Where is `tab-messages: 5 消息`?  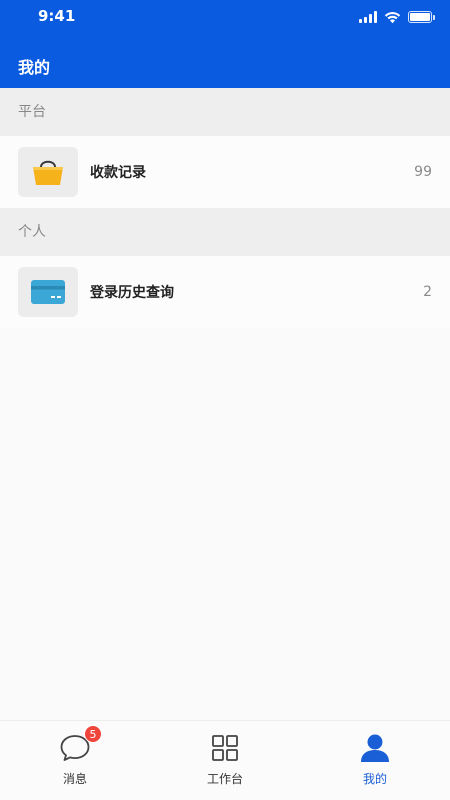 tab-messages: 5 消息 is located at coordinates (75, 760).